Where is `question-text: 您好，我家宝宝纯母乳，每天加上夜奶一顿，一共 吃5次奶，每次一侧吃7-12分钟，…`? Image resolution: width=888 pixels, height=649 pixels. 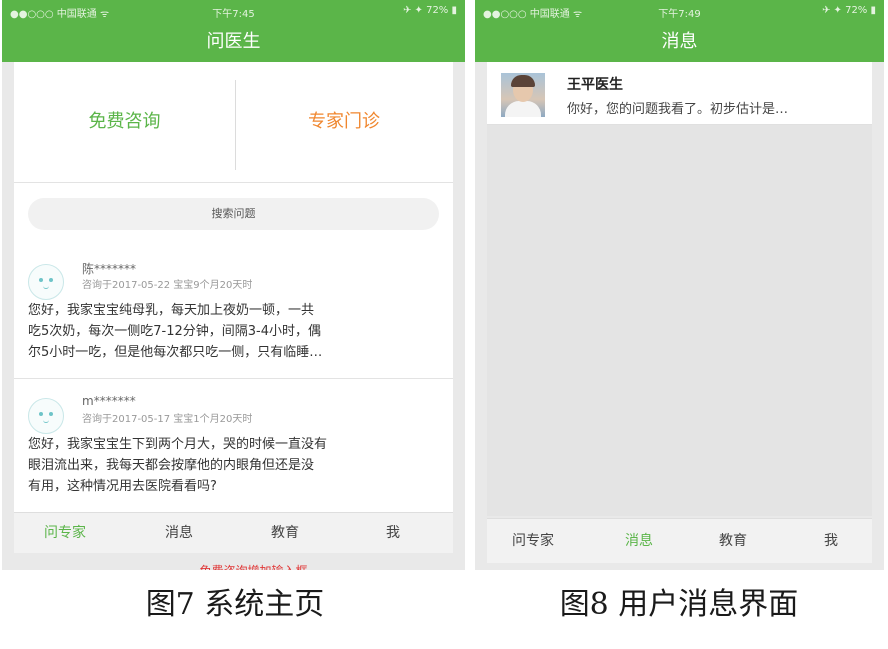 question-text: 您好，我家宝宝纯母乳，每天加上夜奶一顿，一共 吃5次奶，每次一侧吃7-12分钟，… is located at coordinates (175, 331).